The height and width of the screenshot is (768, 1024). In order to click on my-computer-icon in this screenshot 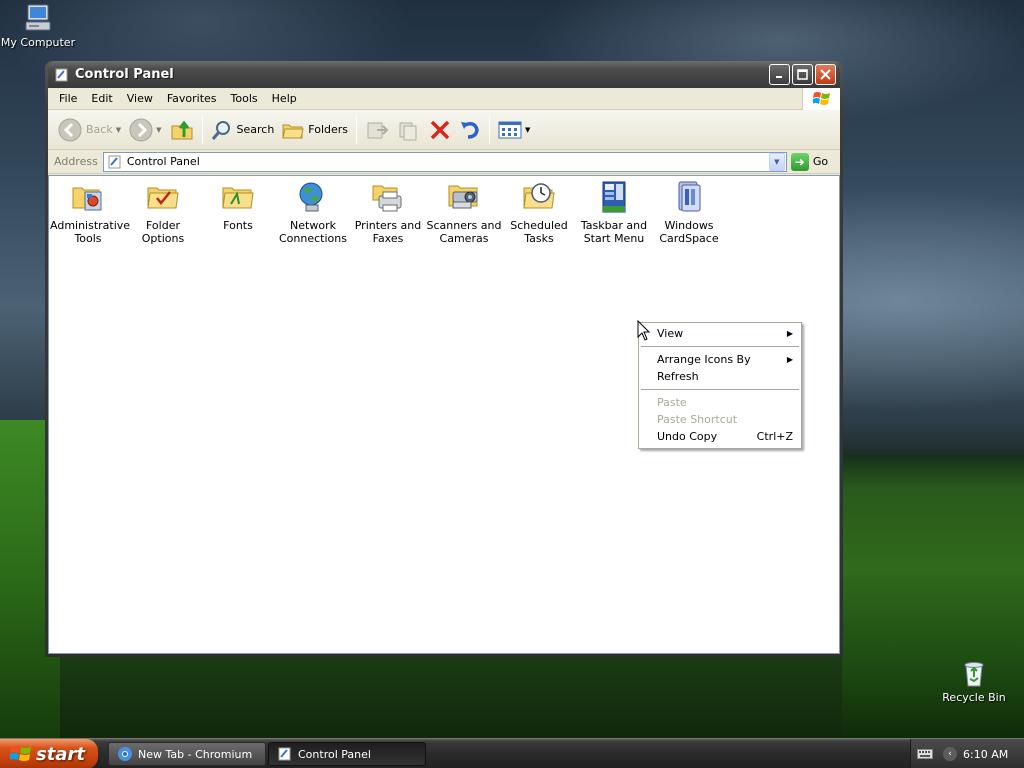, I will do `click(38, 17)`.